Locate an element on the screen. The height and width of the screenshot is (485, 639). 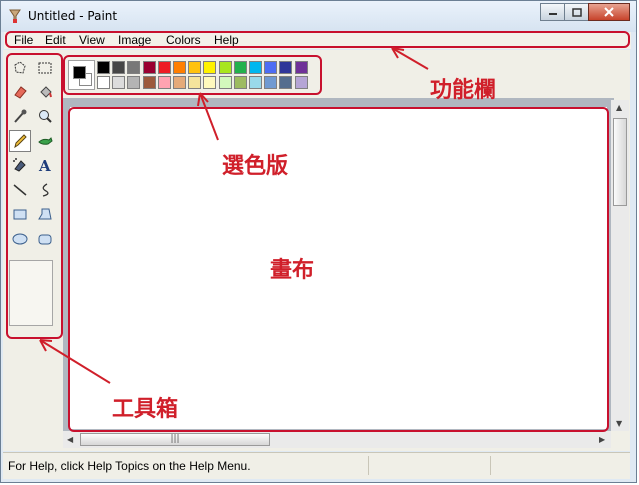
maximize-button is located at coordinates (576, 12).